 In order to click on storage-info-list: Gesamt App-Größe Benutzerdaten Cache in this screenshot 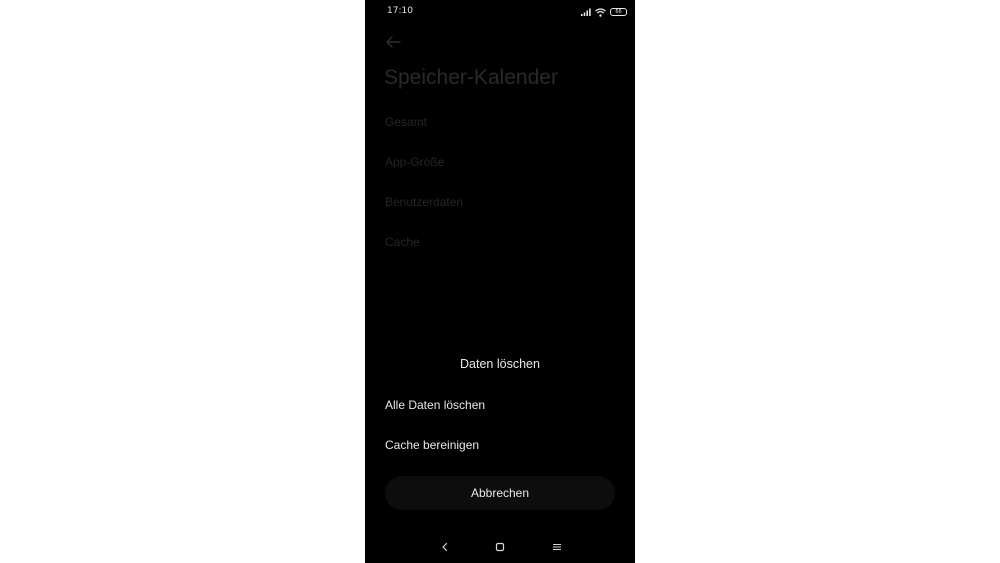, I will do `click(500, 194)`.